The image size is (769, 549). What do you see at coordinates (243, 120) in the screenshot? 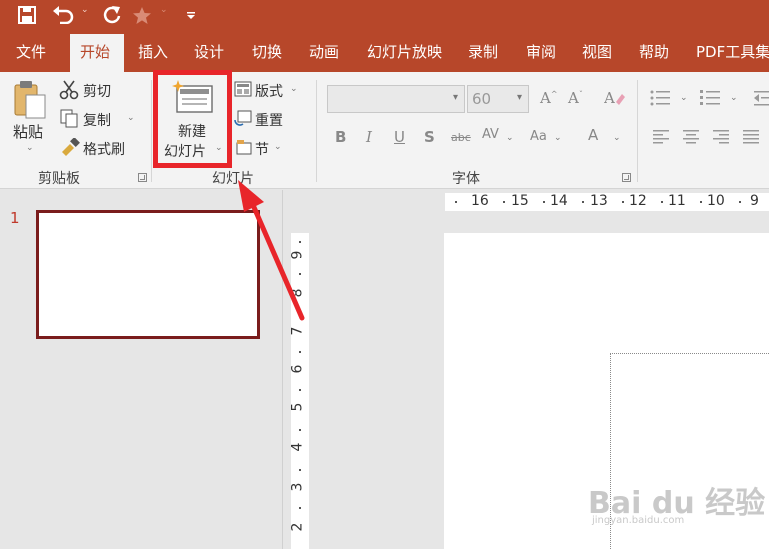
I see `reset-icon` at bounding box center [243, 120].